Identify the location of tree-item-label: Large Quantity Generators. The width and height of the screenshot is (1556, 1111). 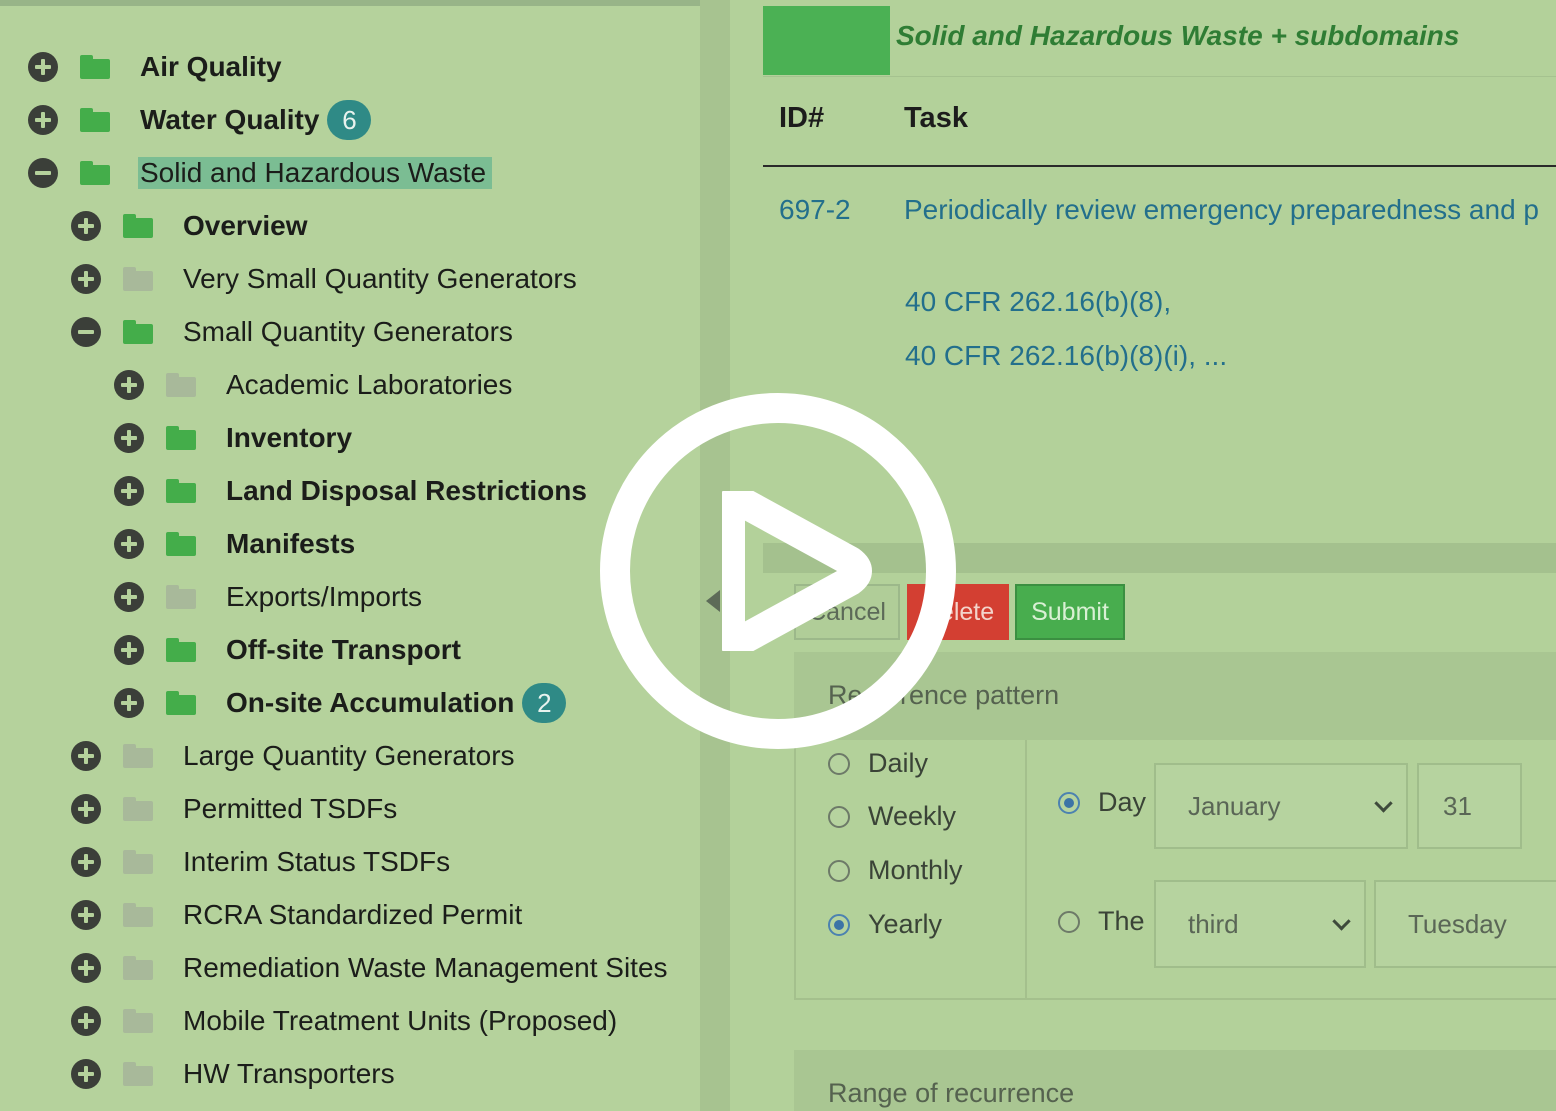
(349, 756).